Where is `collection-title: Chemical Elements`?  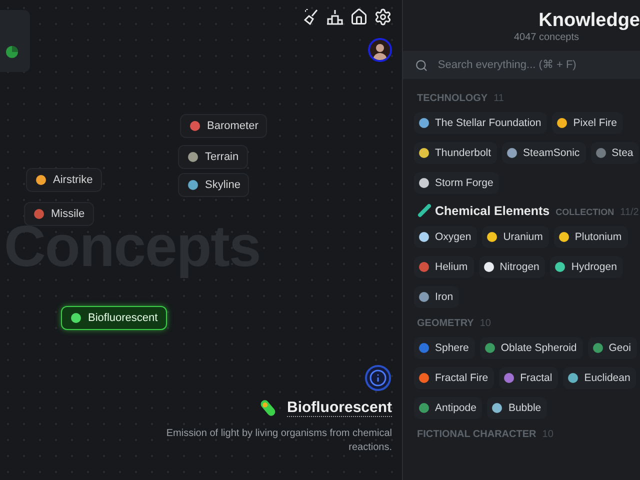
collection-title: Chemical Elements is located at coordinates (492, 211).